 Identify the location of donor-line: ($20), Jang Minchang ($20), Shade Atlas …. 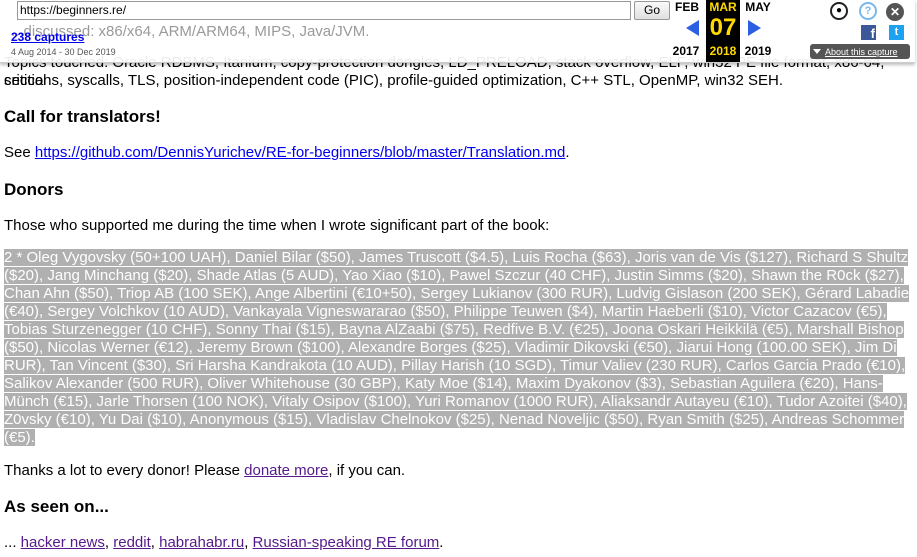
(460, 284).